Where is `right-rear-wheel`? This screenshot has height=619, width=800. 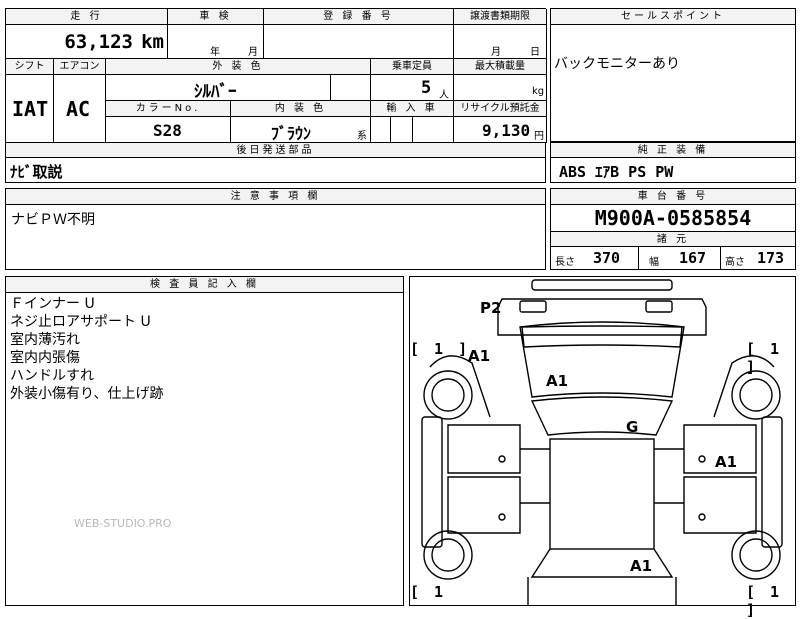
right-rear-wheel is located at coordinates (756, 555).